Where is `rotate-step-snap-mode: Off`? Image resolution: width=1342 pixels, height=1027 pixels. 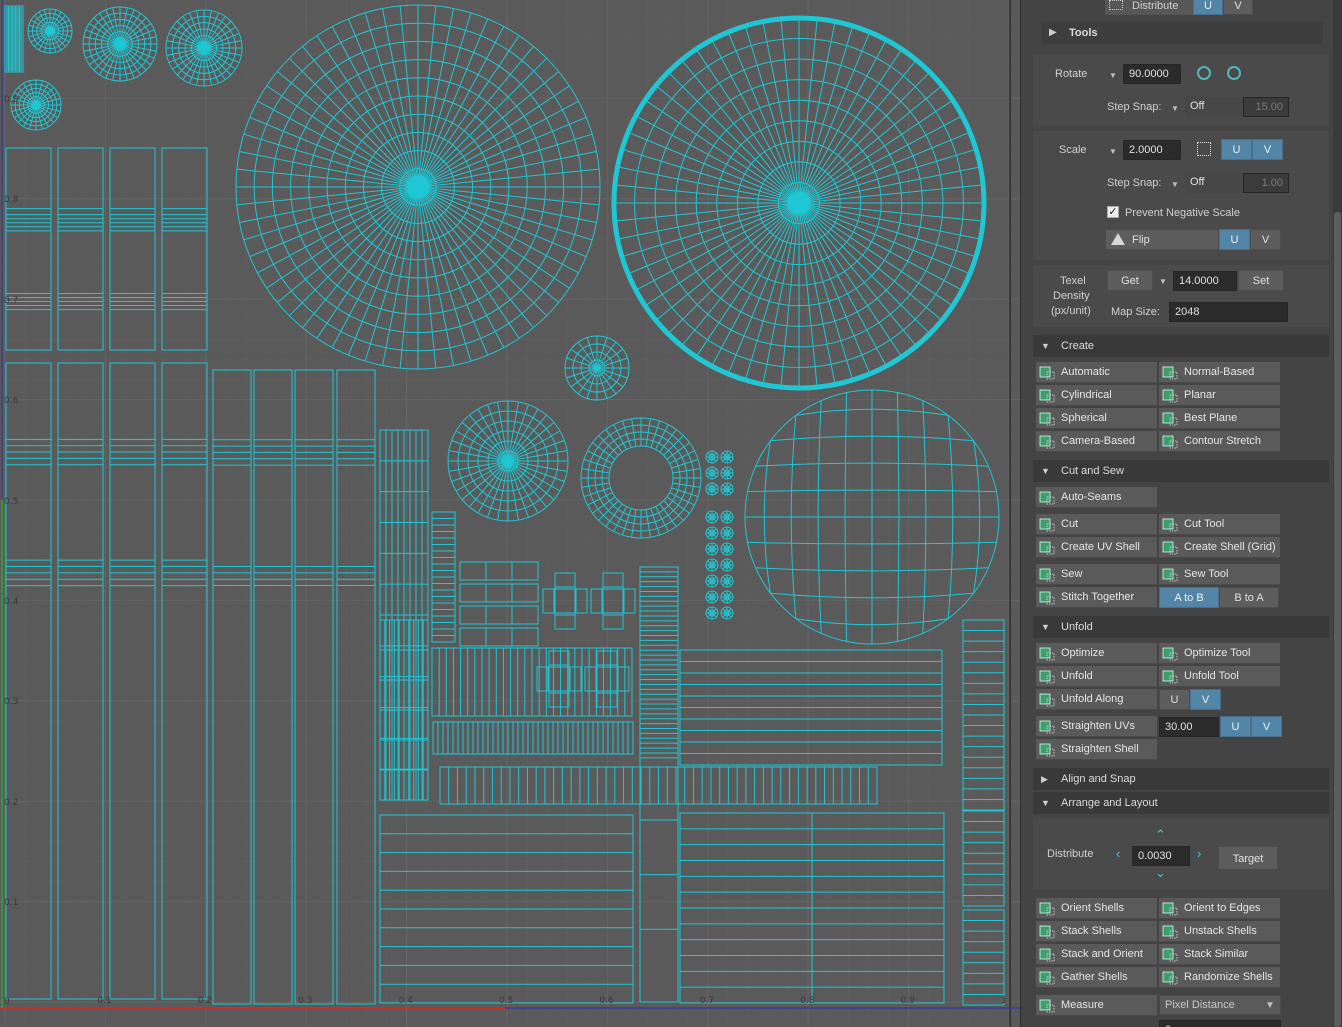
rotate-step-snap-mode: Off is located at coordinates (1214, 107).